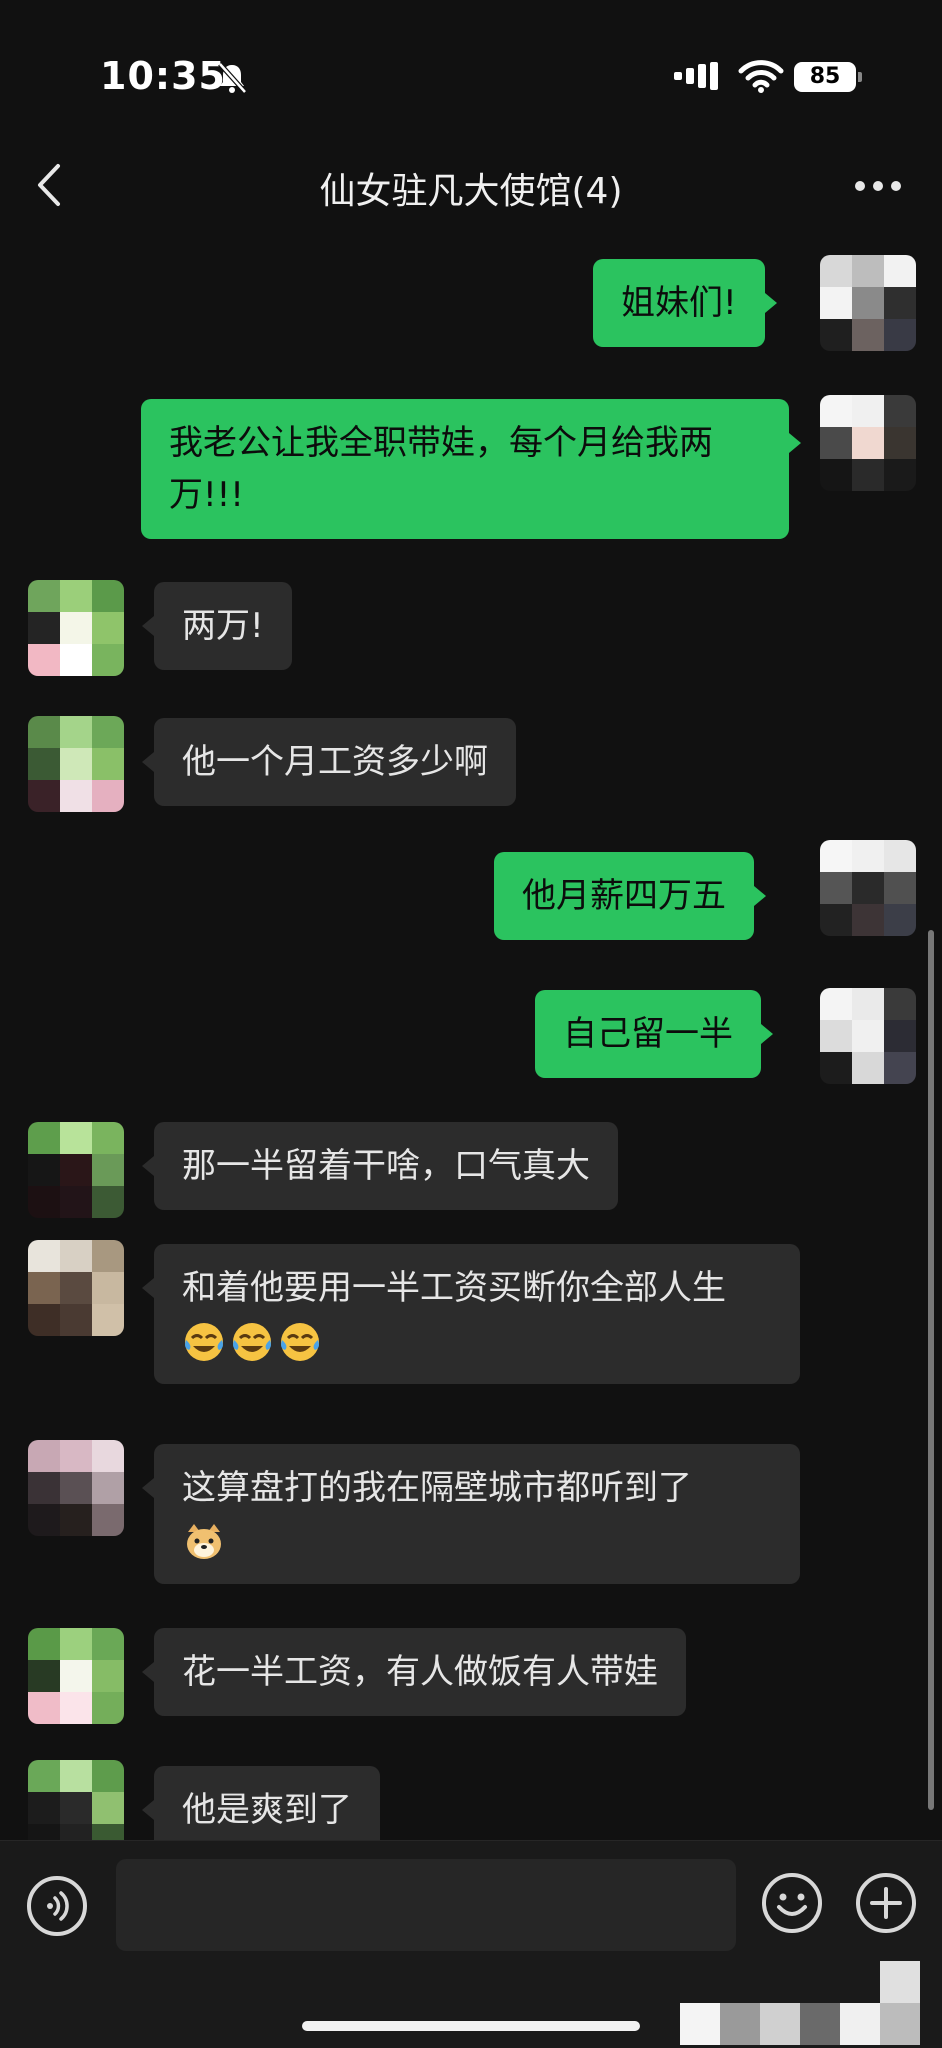 This screenshot has width=942, height=2048. What do you see at coordinates (654, 1034) in the screenshot?
I see `message-bubble: 自己留一半` at bounding box center [654, 1034].